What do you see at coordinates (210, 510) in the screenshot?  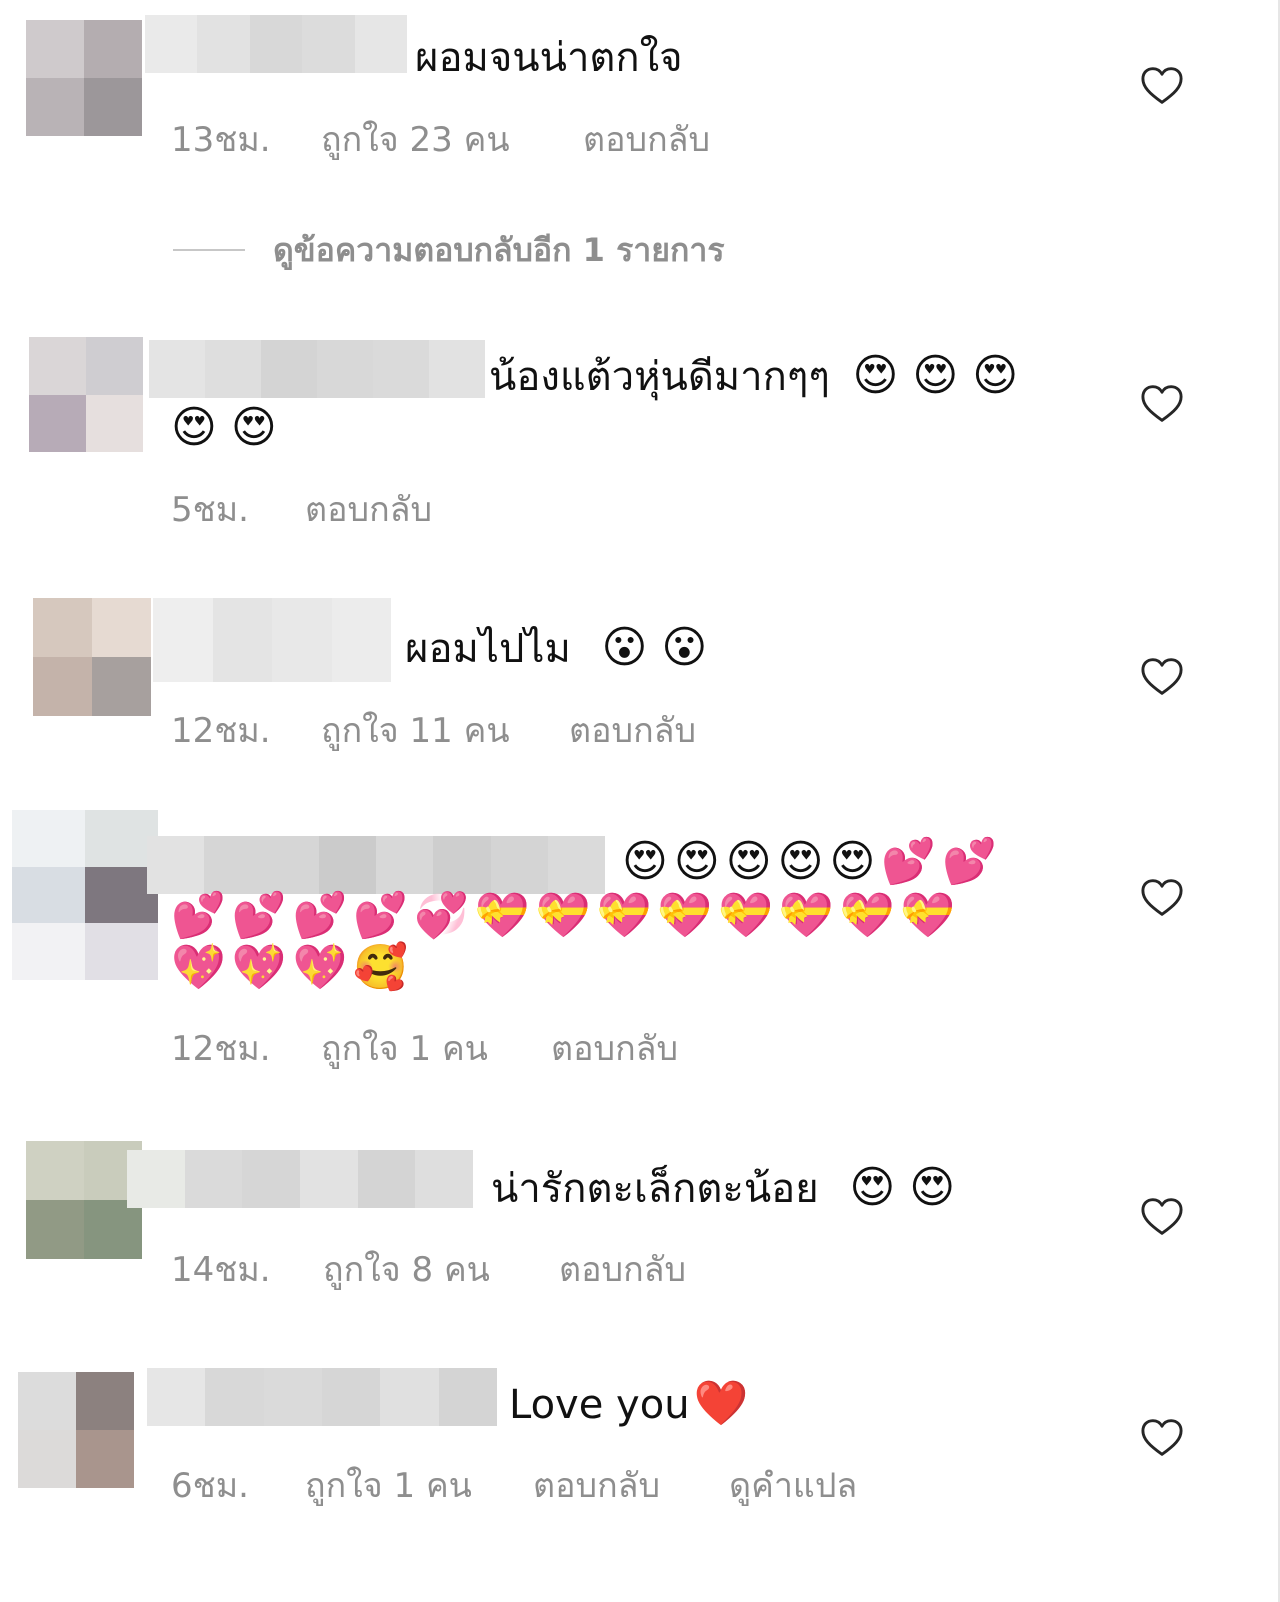 I see `comment-time: 5ชม.` at bounding box center [210, 510].